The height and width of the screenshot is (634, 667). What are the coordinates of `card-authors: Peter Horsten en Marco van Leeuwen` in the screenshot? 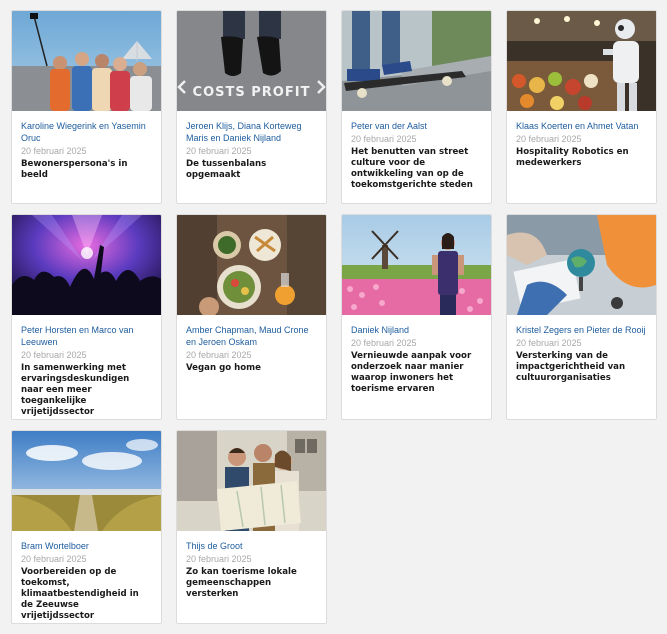 It's located at (87, 336).